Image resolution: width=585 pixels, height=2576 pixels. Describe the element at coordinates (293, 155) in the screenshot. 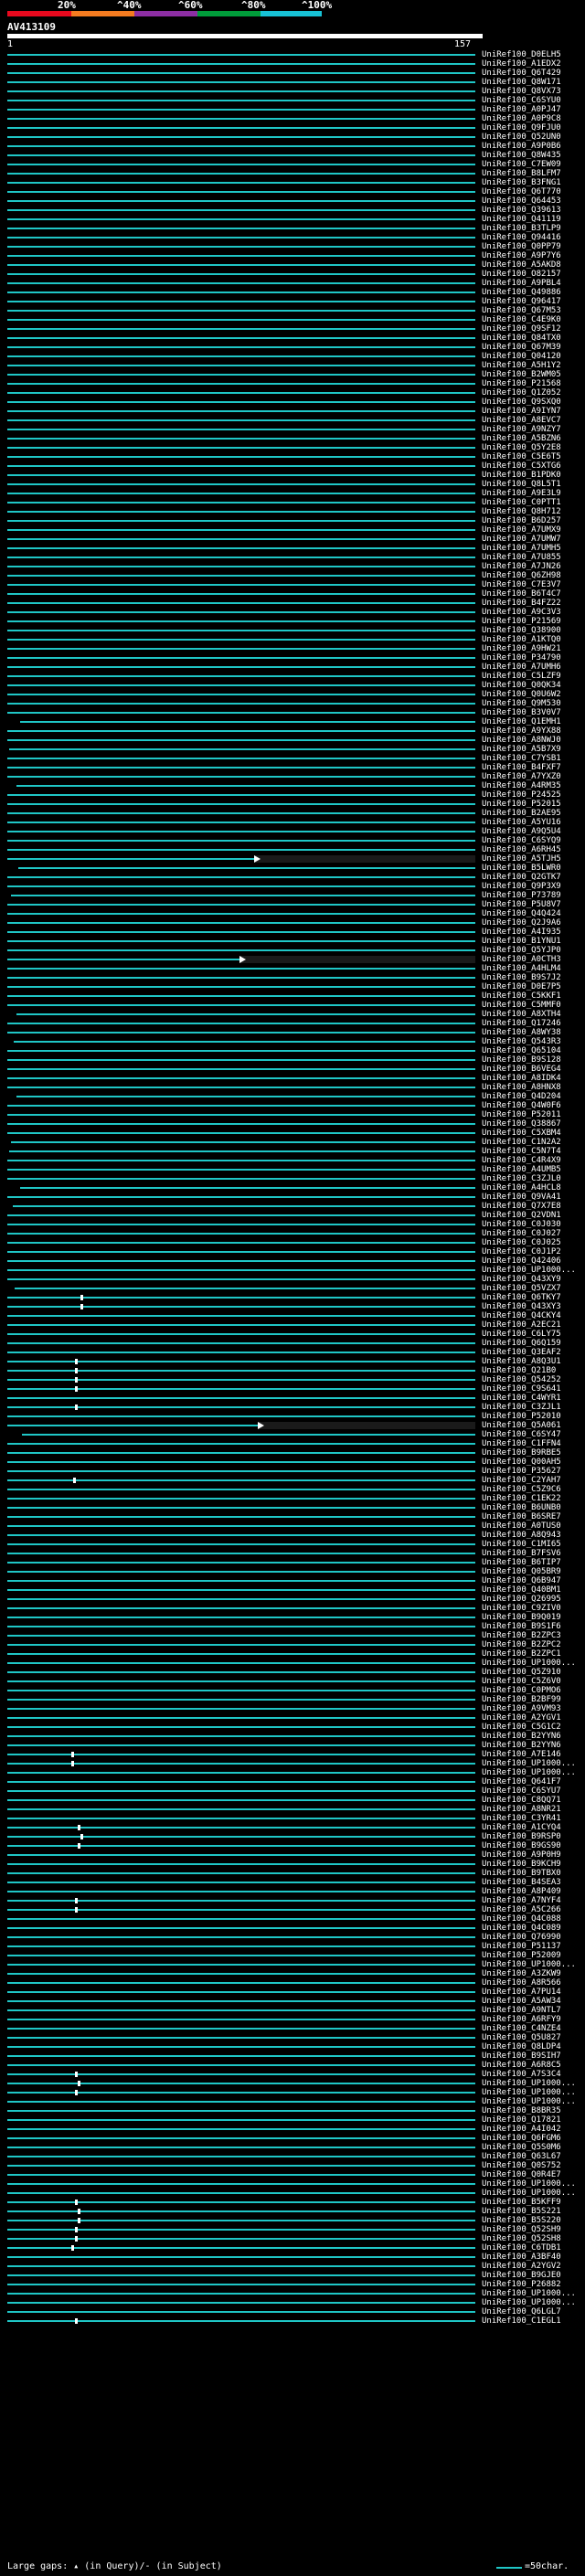

I see `hit-row: UniRef100_Q8W435` at that location.